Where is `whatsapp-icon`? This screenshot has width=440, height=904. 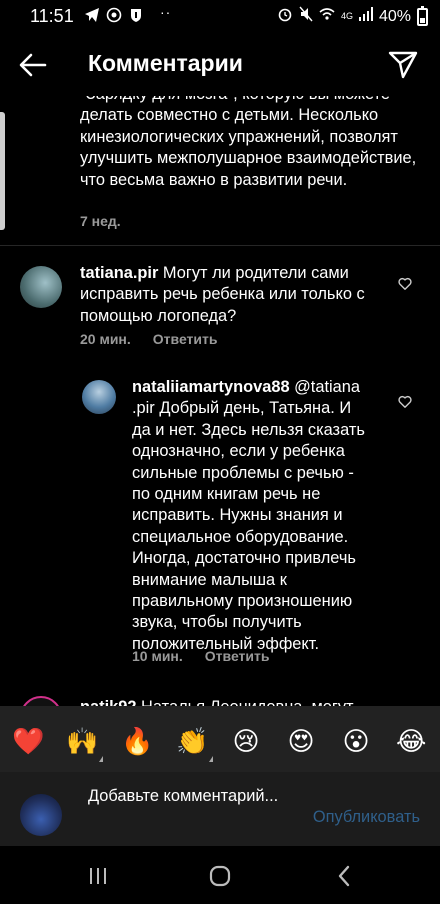
whatsapp-icon is located at coordinates (114, 15).